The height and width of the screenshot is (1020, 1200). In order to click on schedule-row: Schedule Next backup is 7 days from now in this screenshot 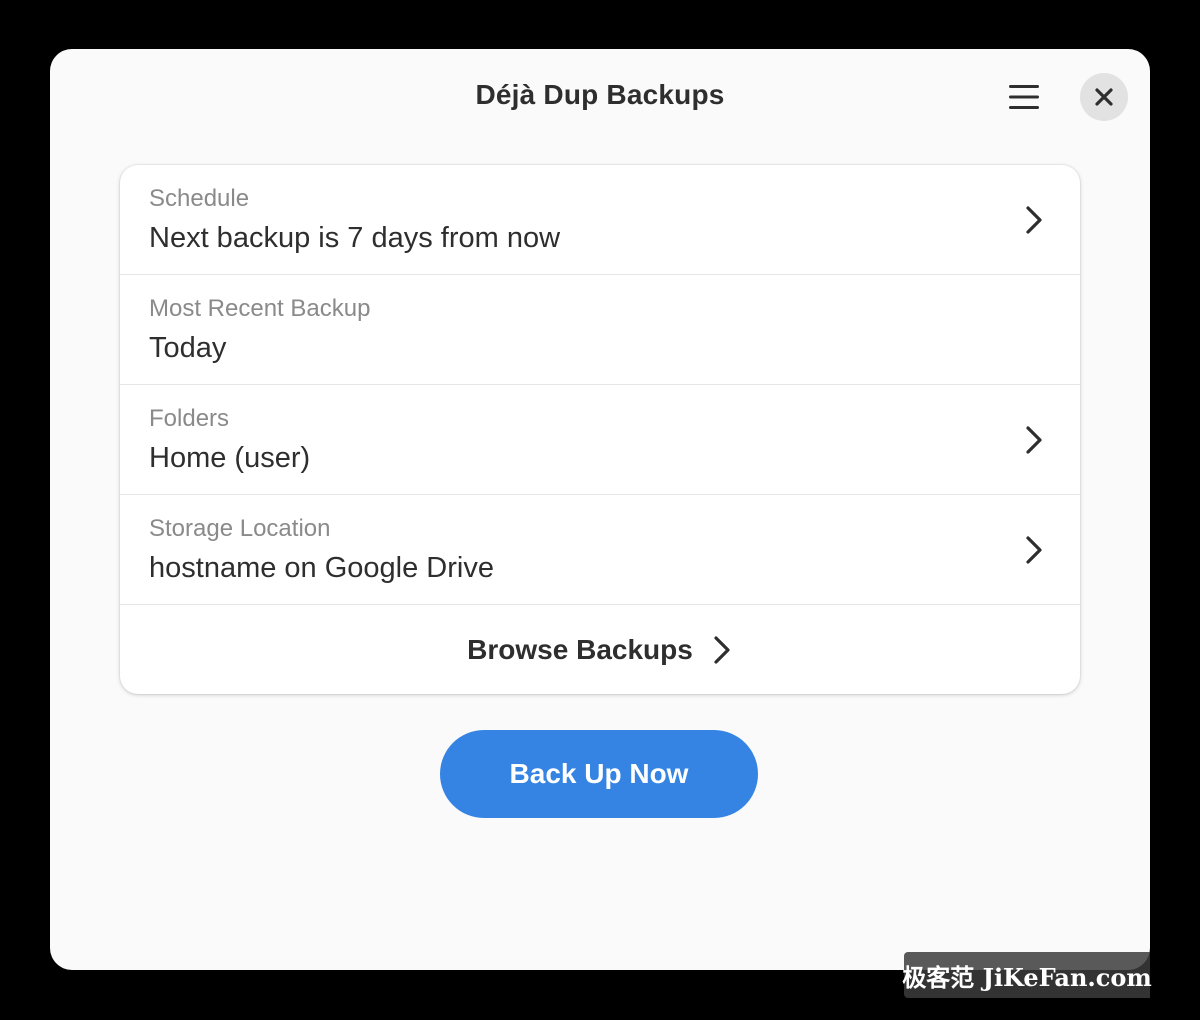, I will do `click(600, 220)`.